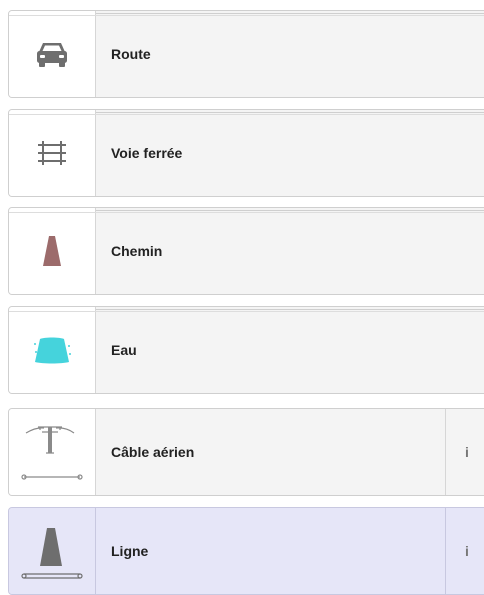 The height and width of the screenshot is (595, 484). Describe the element at coordinates (246, 452) in the screenshot. I see `list-item-aerial-cable: Câble aérien i` at that location.